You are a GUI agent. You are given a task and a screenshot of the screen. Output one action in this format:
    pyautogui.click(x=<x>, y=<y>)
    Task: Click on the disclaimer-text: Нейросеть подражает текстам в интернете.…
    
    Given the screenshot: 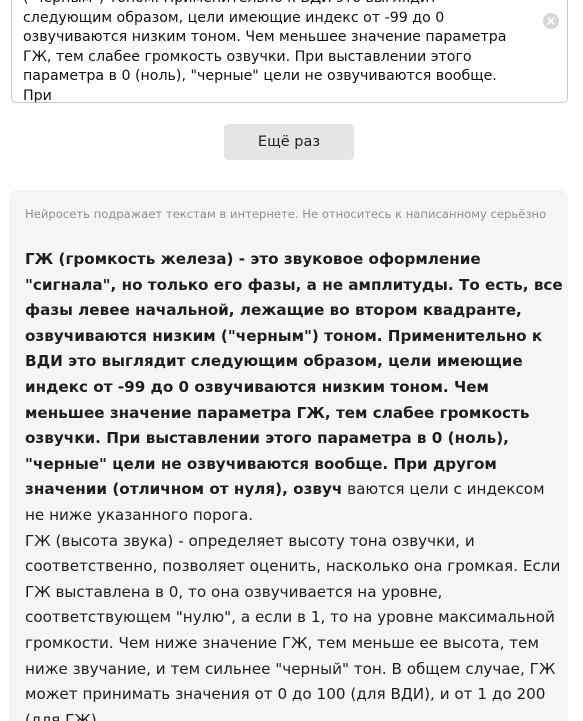 What is the action you would take?
    pyautogui.click(x=286, y=214)
    